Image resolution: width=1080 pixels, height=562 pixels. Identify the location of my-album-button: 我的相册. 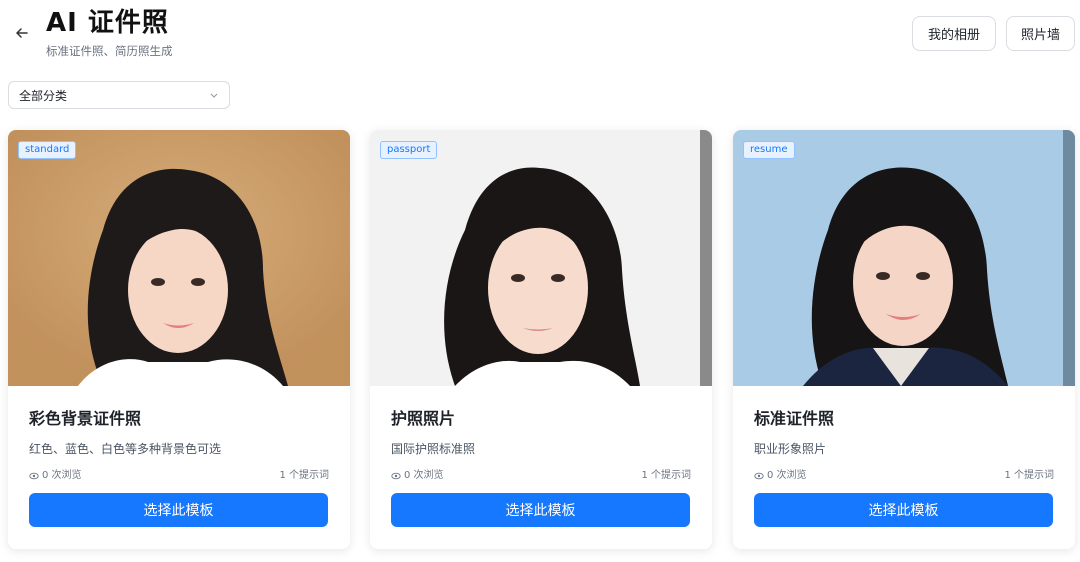
(954, 33).